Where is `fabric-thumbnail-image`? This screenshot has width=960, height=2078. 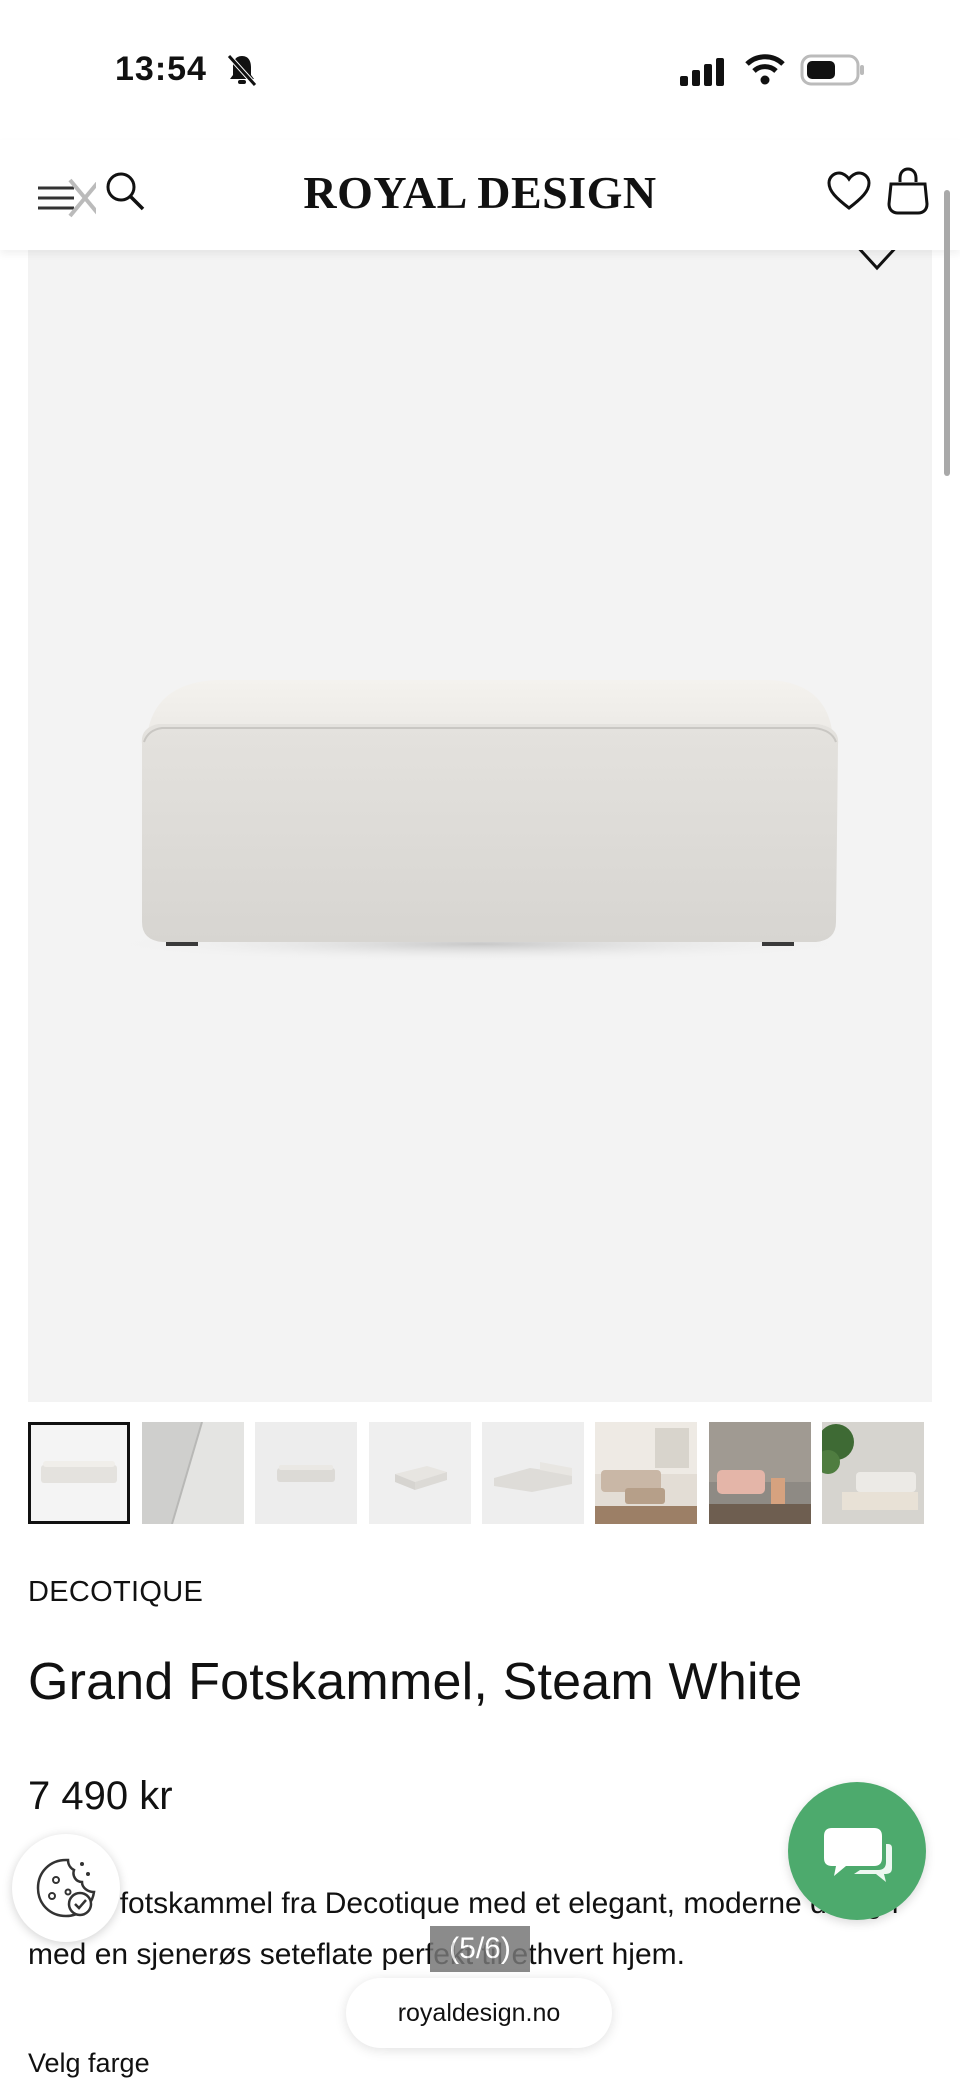 fabric-thumbnail-image is located at coordinates (193, 1473).